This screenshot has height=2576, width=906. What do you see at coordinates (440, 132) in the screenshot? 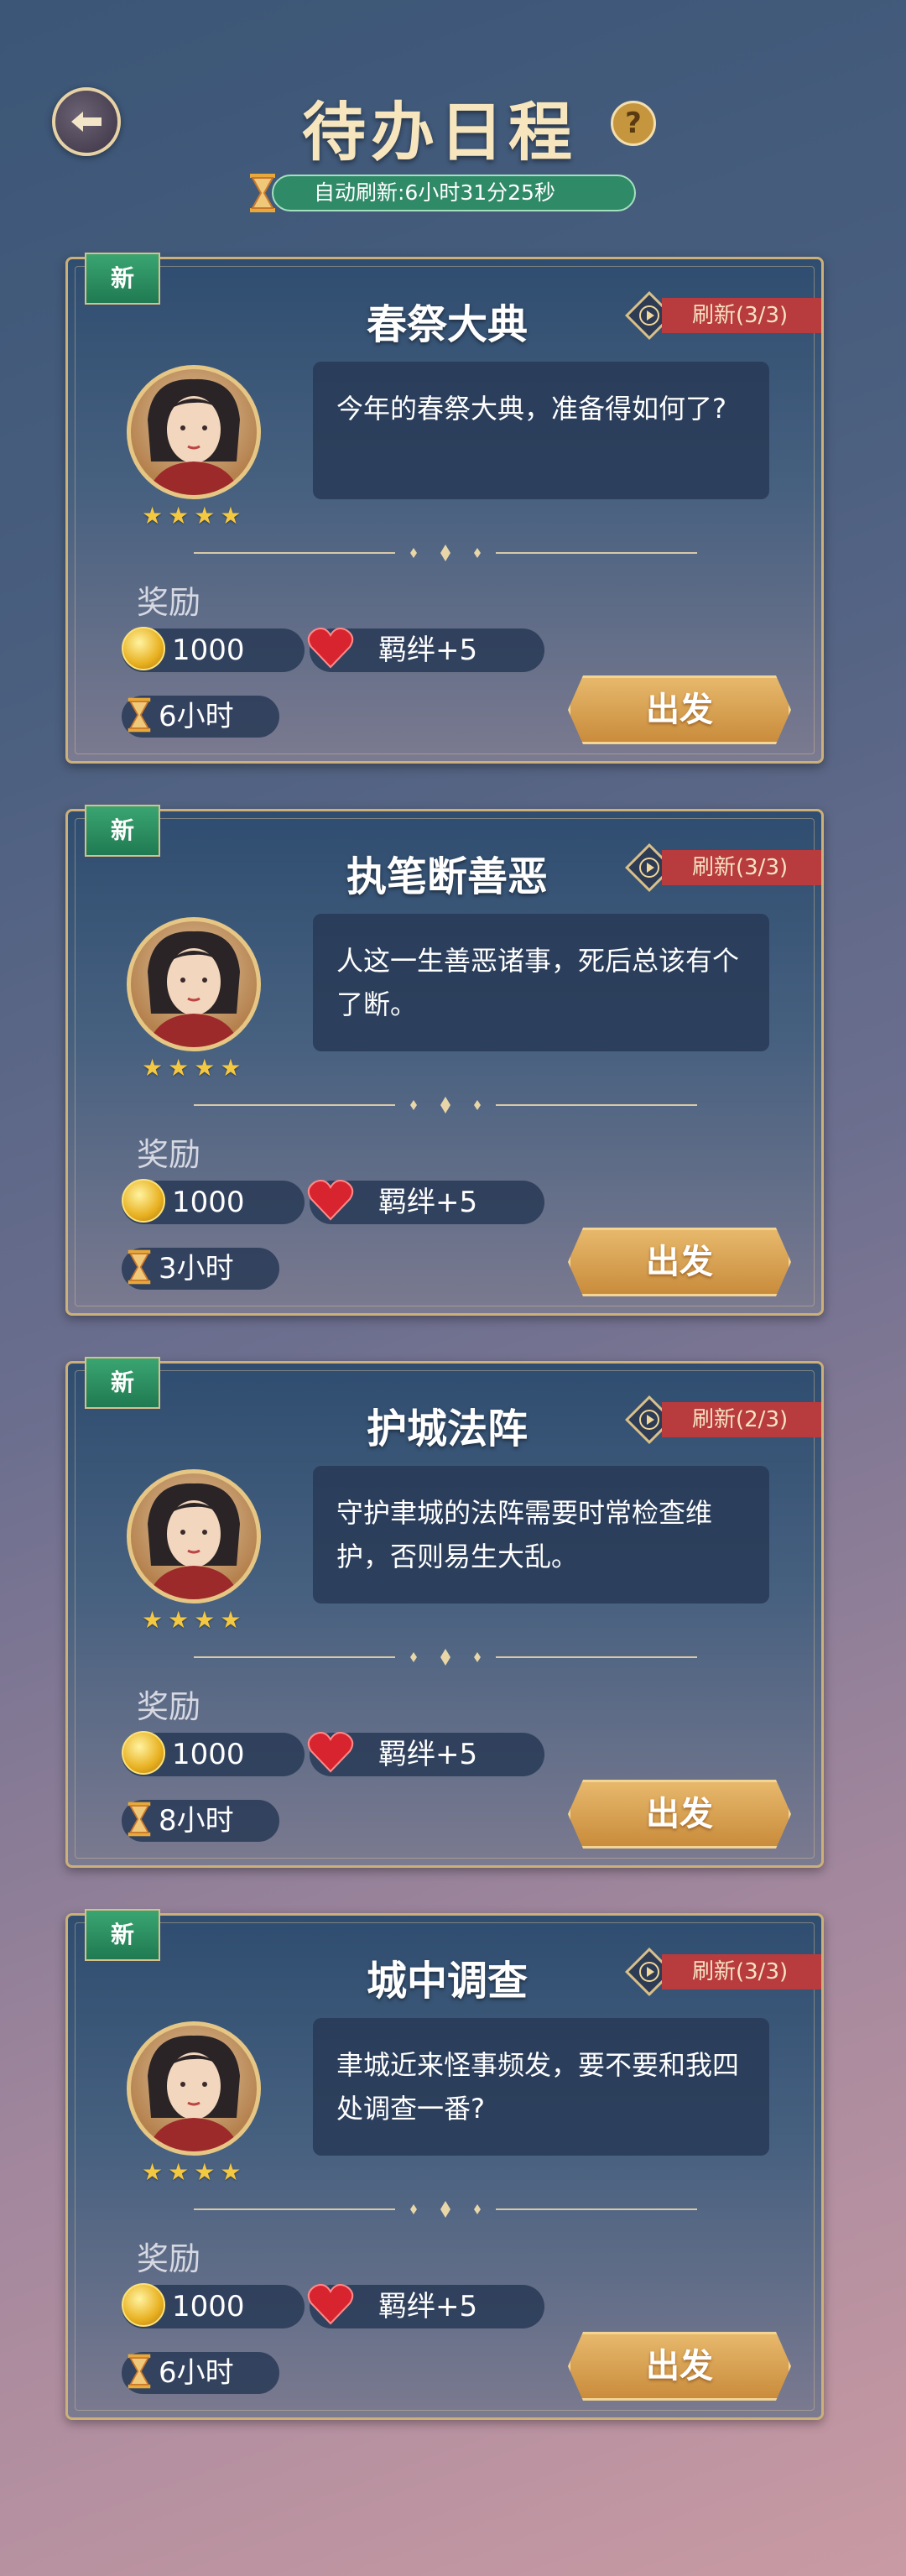
I see `page-title: 待办日程` at bounding box center [440, 132].